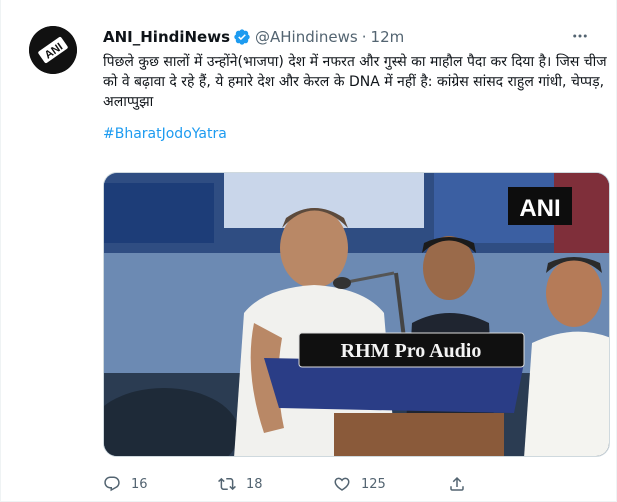 This screenshot has height=502, width=617. Describe the element at coordinates (388, 37) in the screenshot. I see `timestamp: 12m` at that location.